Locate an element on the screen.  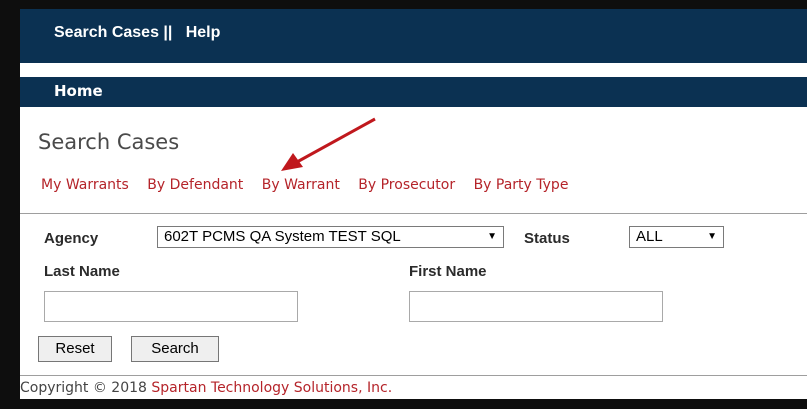
tab-my-warrants: My Warrants is located at coordinates (85, 185).